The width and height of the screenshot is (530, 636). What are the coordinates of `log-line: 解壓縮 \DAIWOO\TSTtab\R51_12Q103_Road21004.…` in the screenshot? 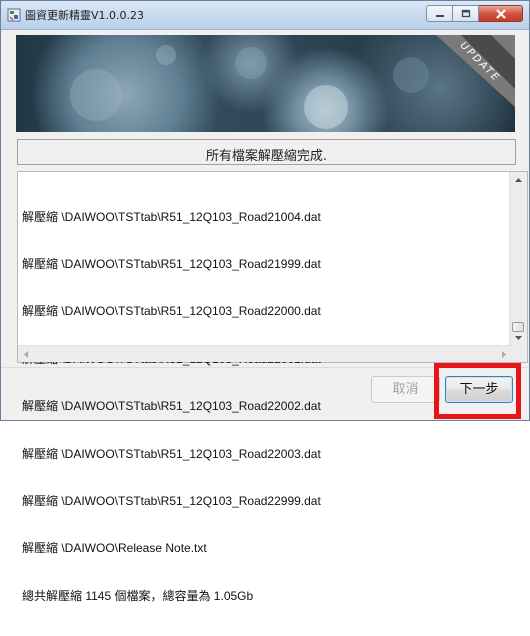 It's located at (171, 216).